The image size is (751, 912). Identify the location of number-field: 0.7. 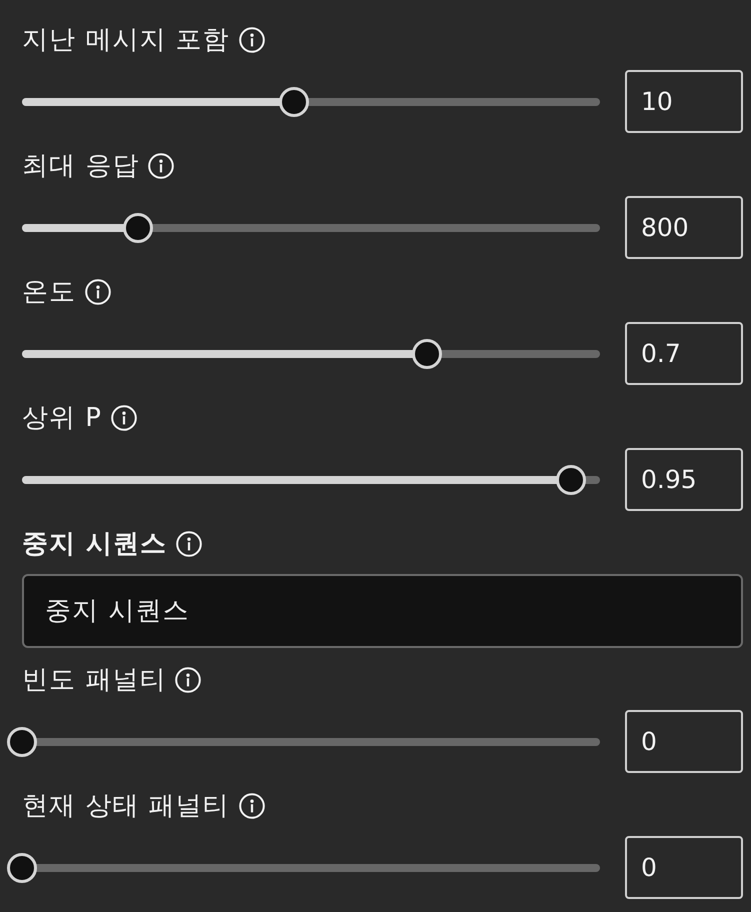
(684, 353).